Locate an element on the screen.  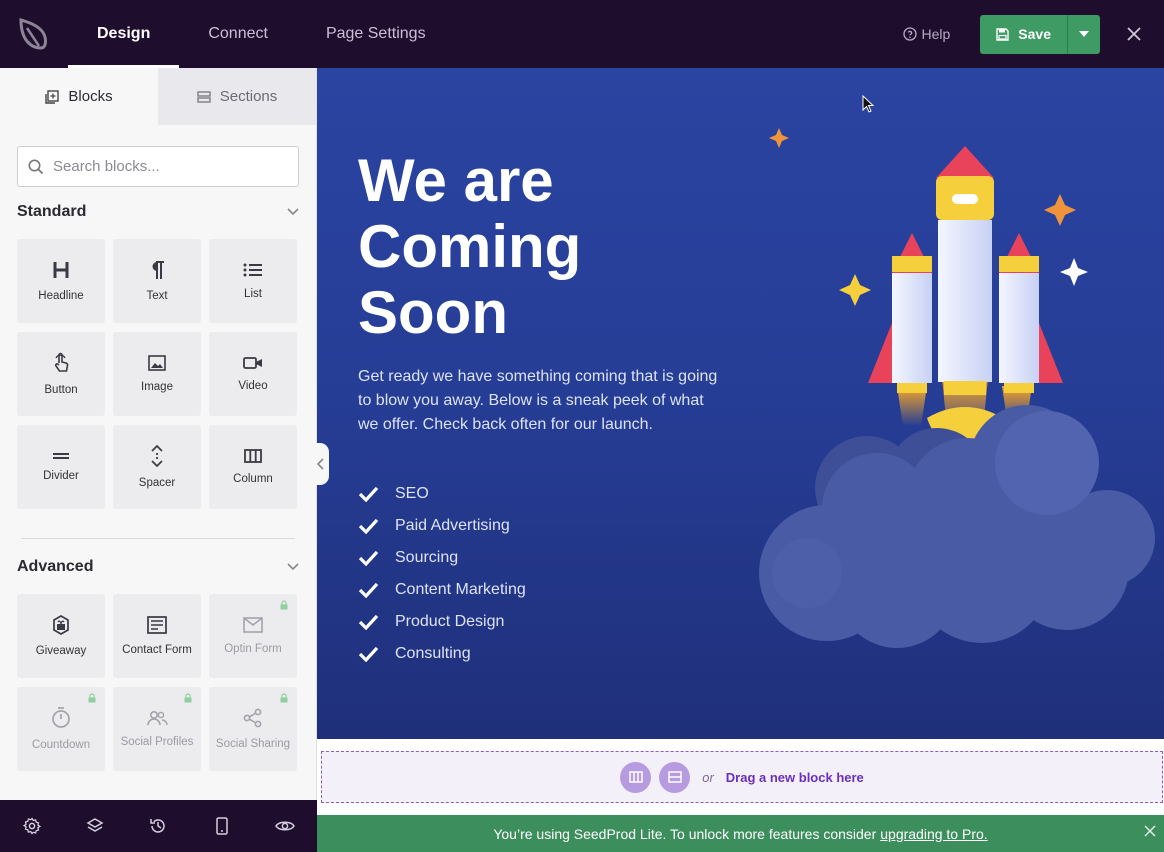
search-input is located at coordinates (168, 166).